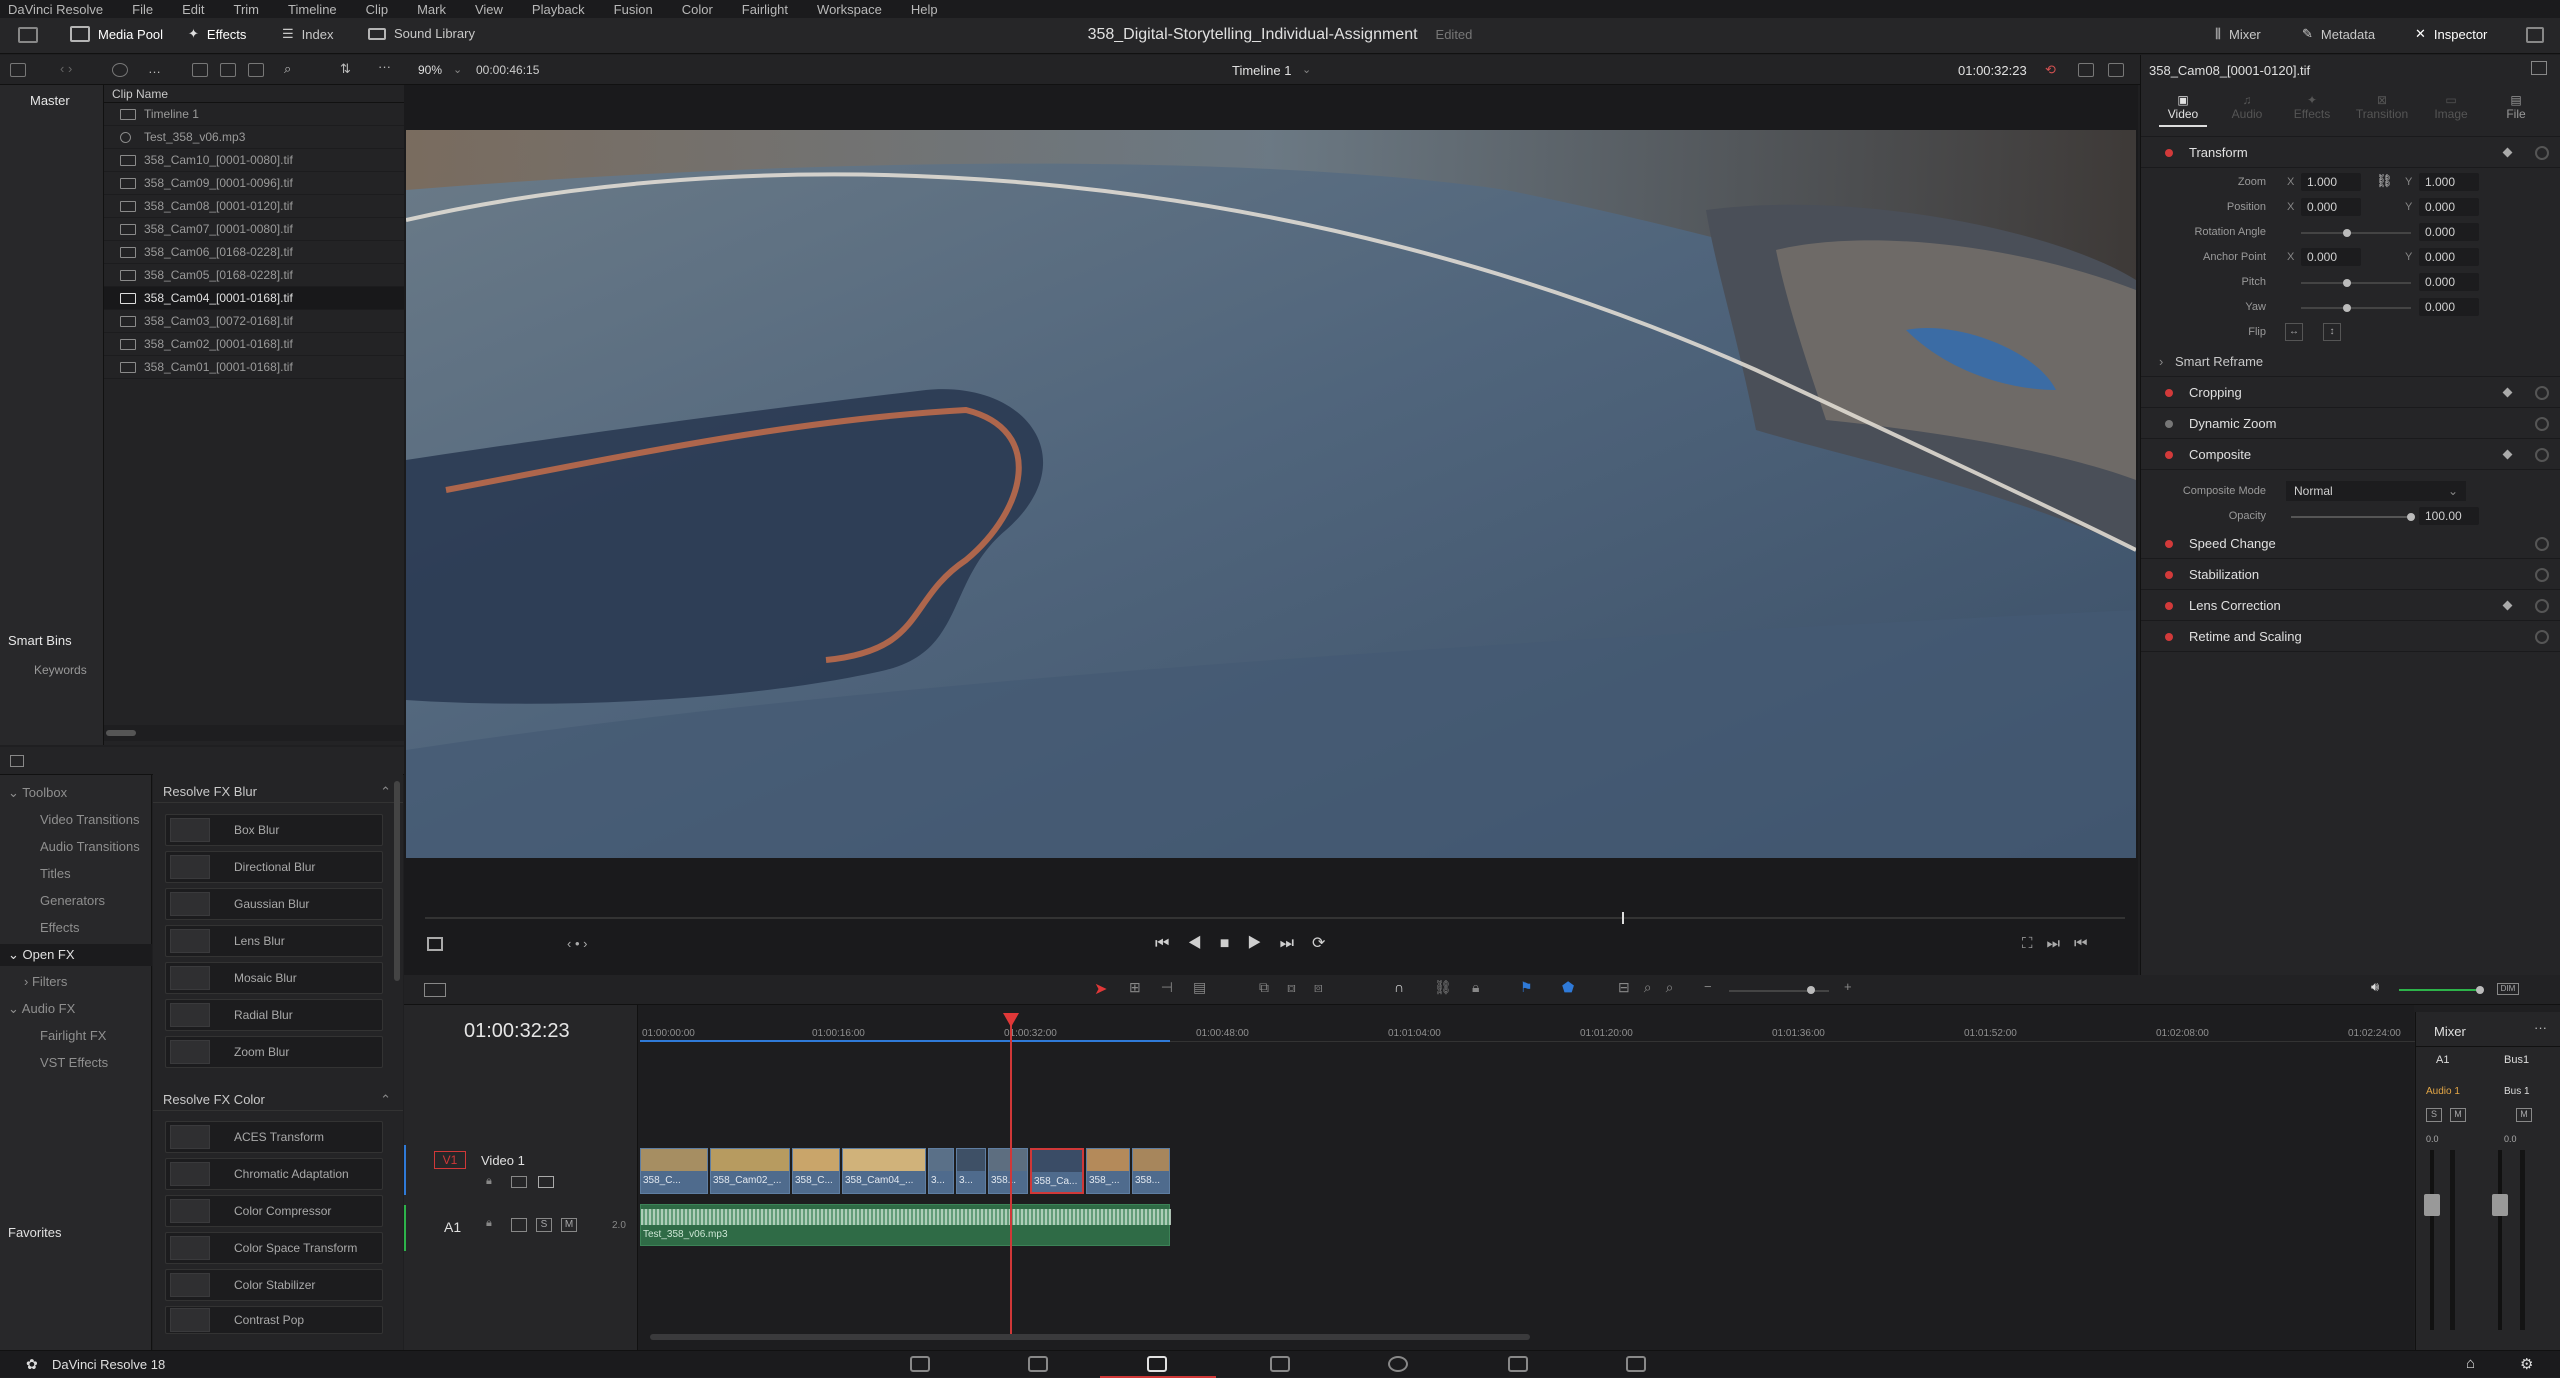  What do you see at coordinates (430, 70) in the screenshot?
I see `zoom-select: 90%` at bounding box center [430, 70].